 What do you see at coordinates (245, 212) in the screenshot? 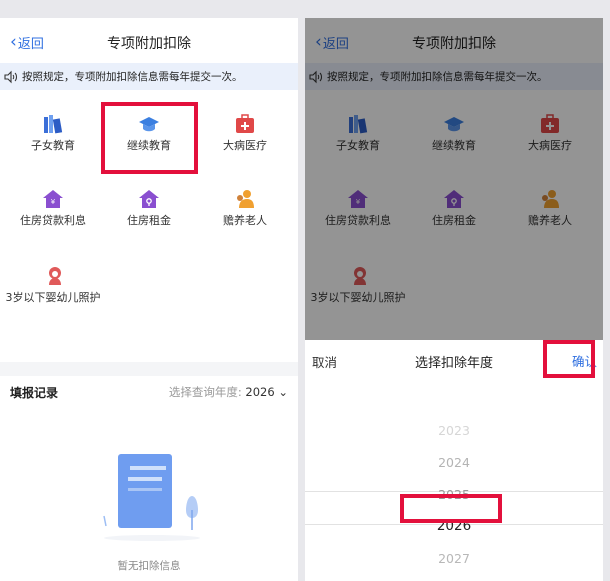
I see `item-elderly-support: 赡养老人` at bounding box center [245, 212].